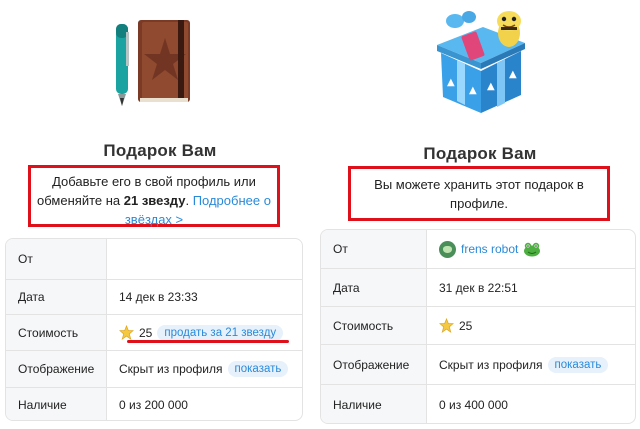 The width and height of the screenshot is (640, 429). Describe the element at coordinates (473, 405) in the screenshot. I see `row-value: 0 из 400 000` at that location.